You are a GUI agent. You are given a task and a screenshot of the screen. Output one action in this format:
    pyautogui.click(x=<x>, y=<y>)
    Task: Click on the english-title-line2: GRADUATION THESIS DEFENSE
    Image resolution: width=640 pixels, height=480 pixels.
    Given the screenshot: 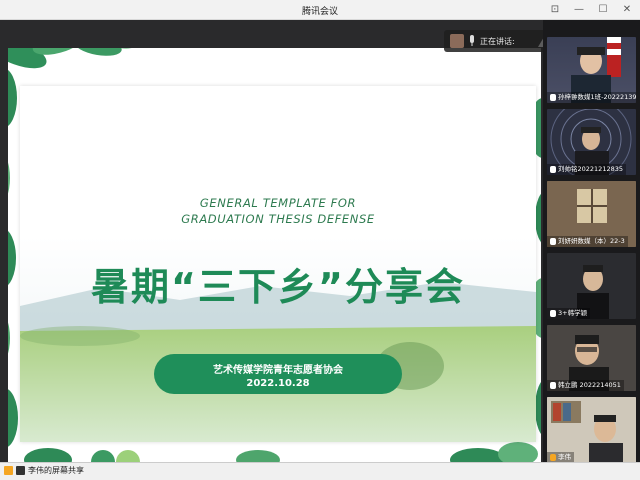 What is the action you would take?
    pyautogui.click(x=278, y=219)
    